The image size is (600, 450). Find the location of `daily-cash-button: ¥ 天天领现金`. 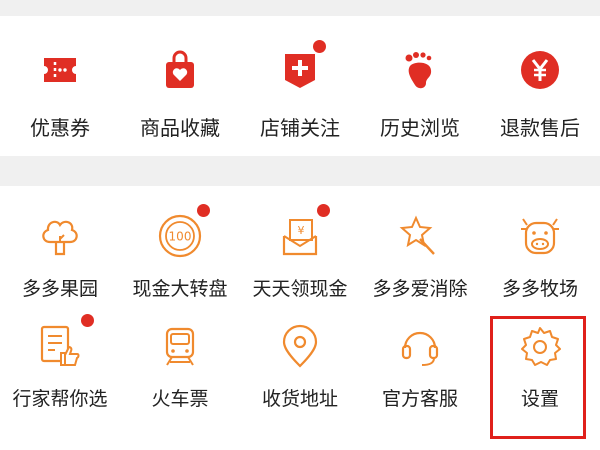

daily-cash-button: ¥ 天天领现金 is located at coordinates (300, 263).